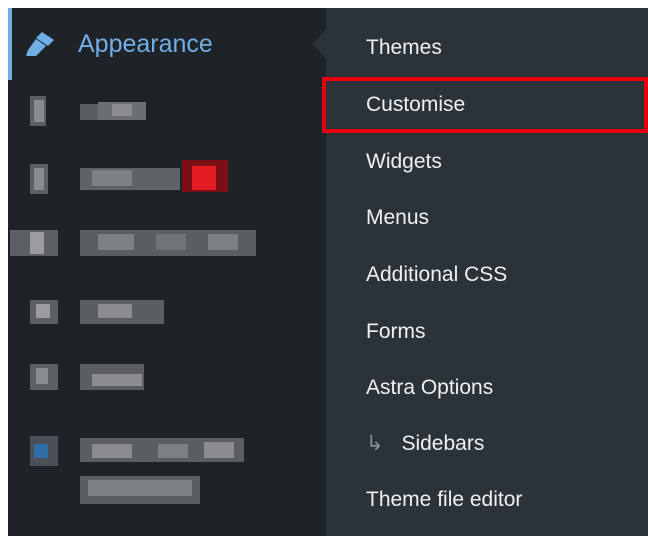 This screenshot has width=648, height=536. I want to click on submenu-item-astra-options: Astra Options, so click(487, 388).